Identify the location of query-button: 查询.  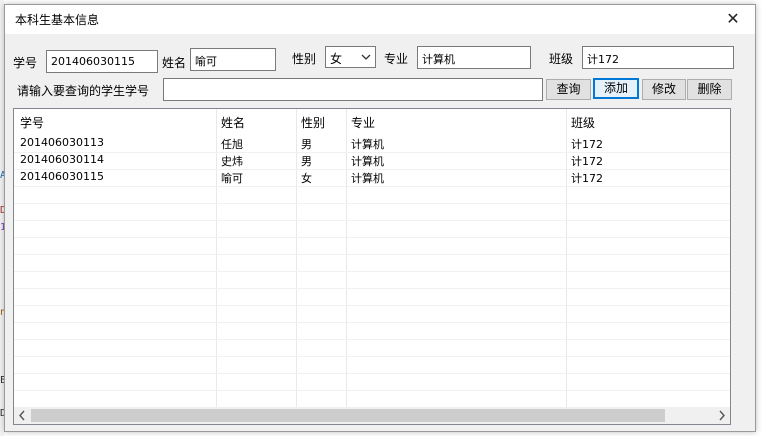
(568, 89).